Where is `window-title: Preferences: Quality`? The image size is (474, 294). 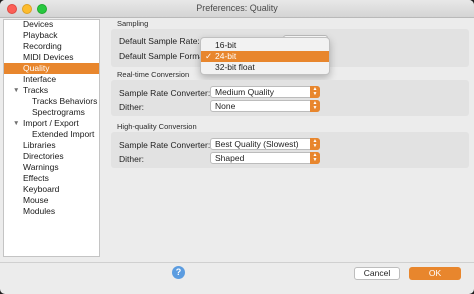
window-title: Preferences: Quality is located at coordinates (237, 8).